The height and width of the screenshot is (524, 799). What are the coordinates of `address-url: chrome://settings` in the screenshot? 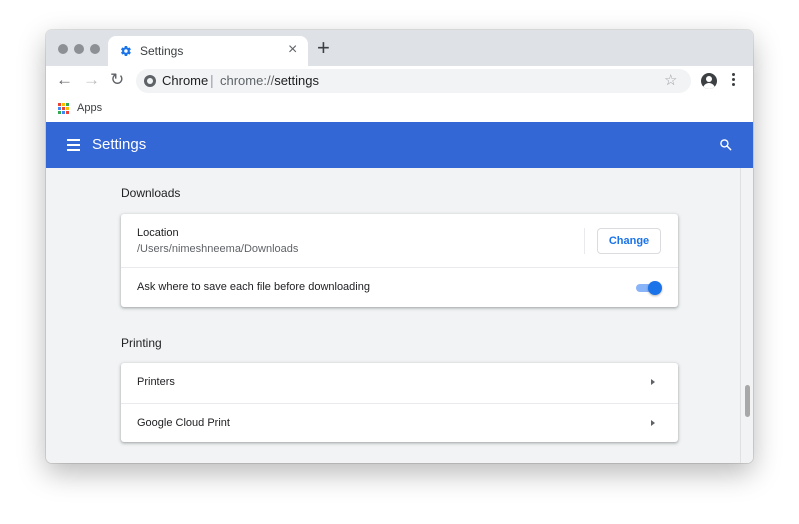 It's located at (269, 80).